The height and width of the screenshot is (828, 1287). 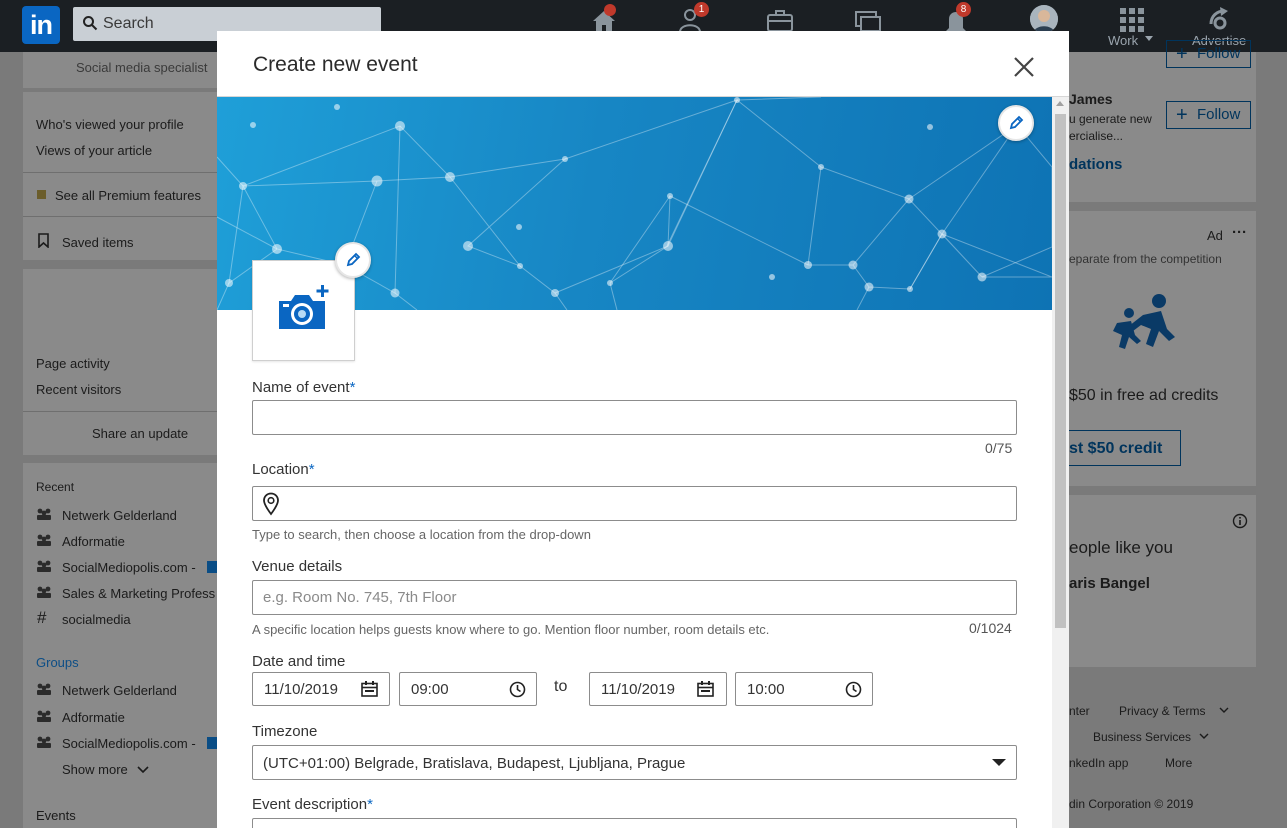 What do you see at coordinates (1060, 371) in the screenshot?
I see `scrollbar-thumb` at bounding box center [1060, 371].